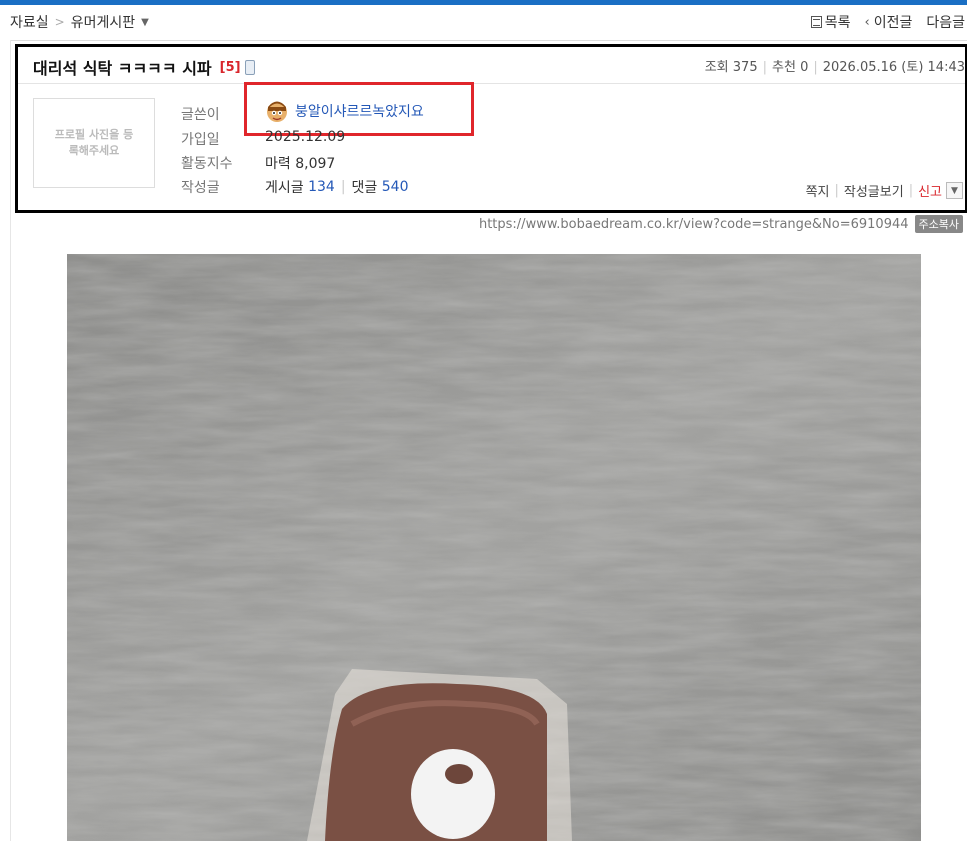  Describe the element at coordinates (200, 188) in the screenshot. I see `posts-label: 작성글` at that location.